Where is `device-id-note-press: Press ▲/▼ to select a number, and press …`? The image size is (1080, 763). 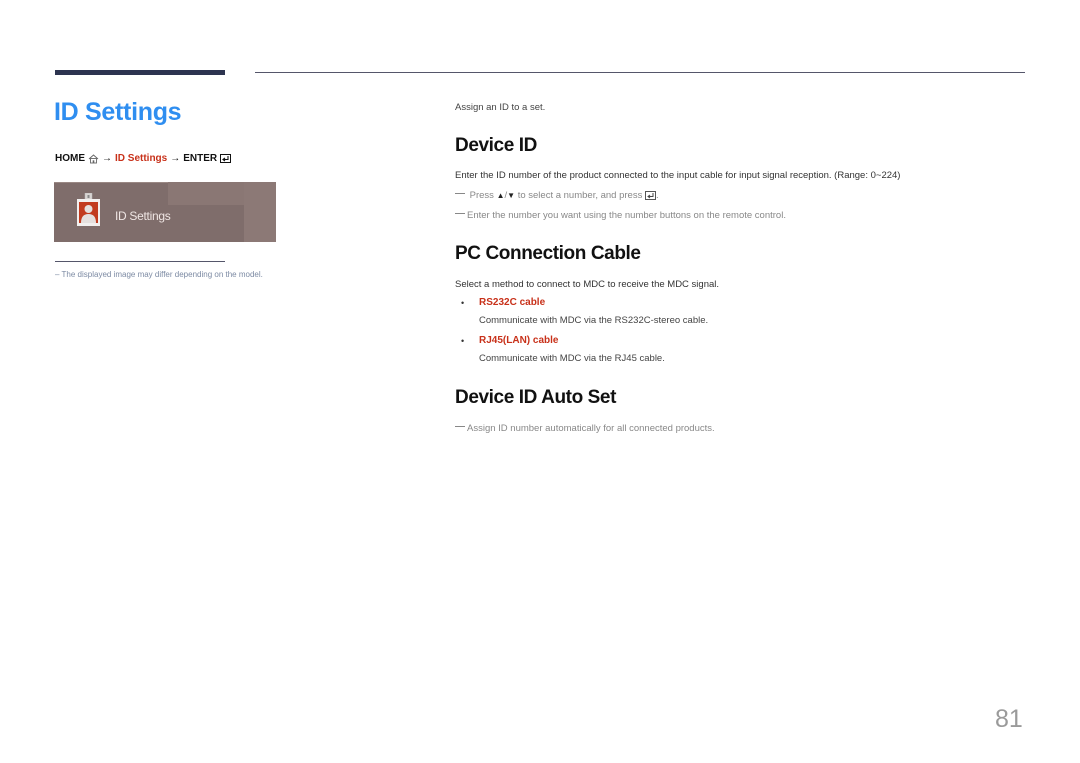
device-id-note-press: Press ▲/▼ to select a number, and press … is located at coordinates (557, 195).